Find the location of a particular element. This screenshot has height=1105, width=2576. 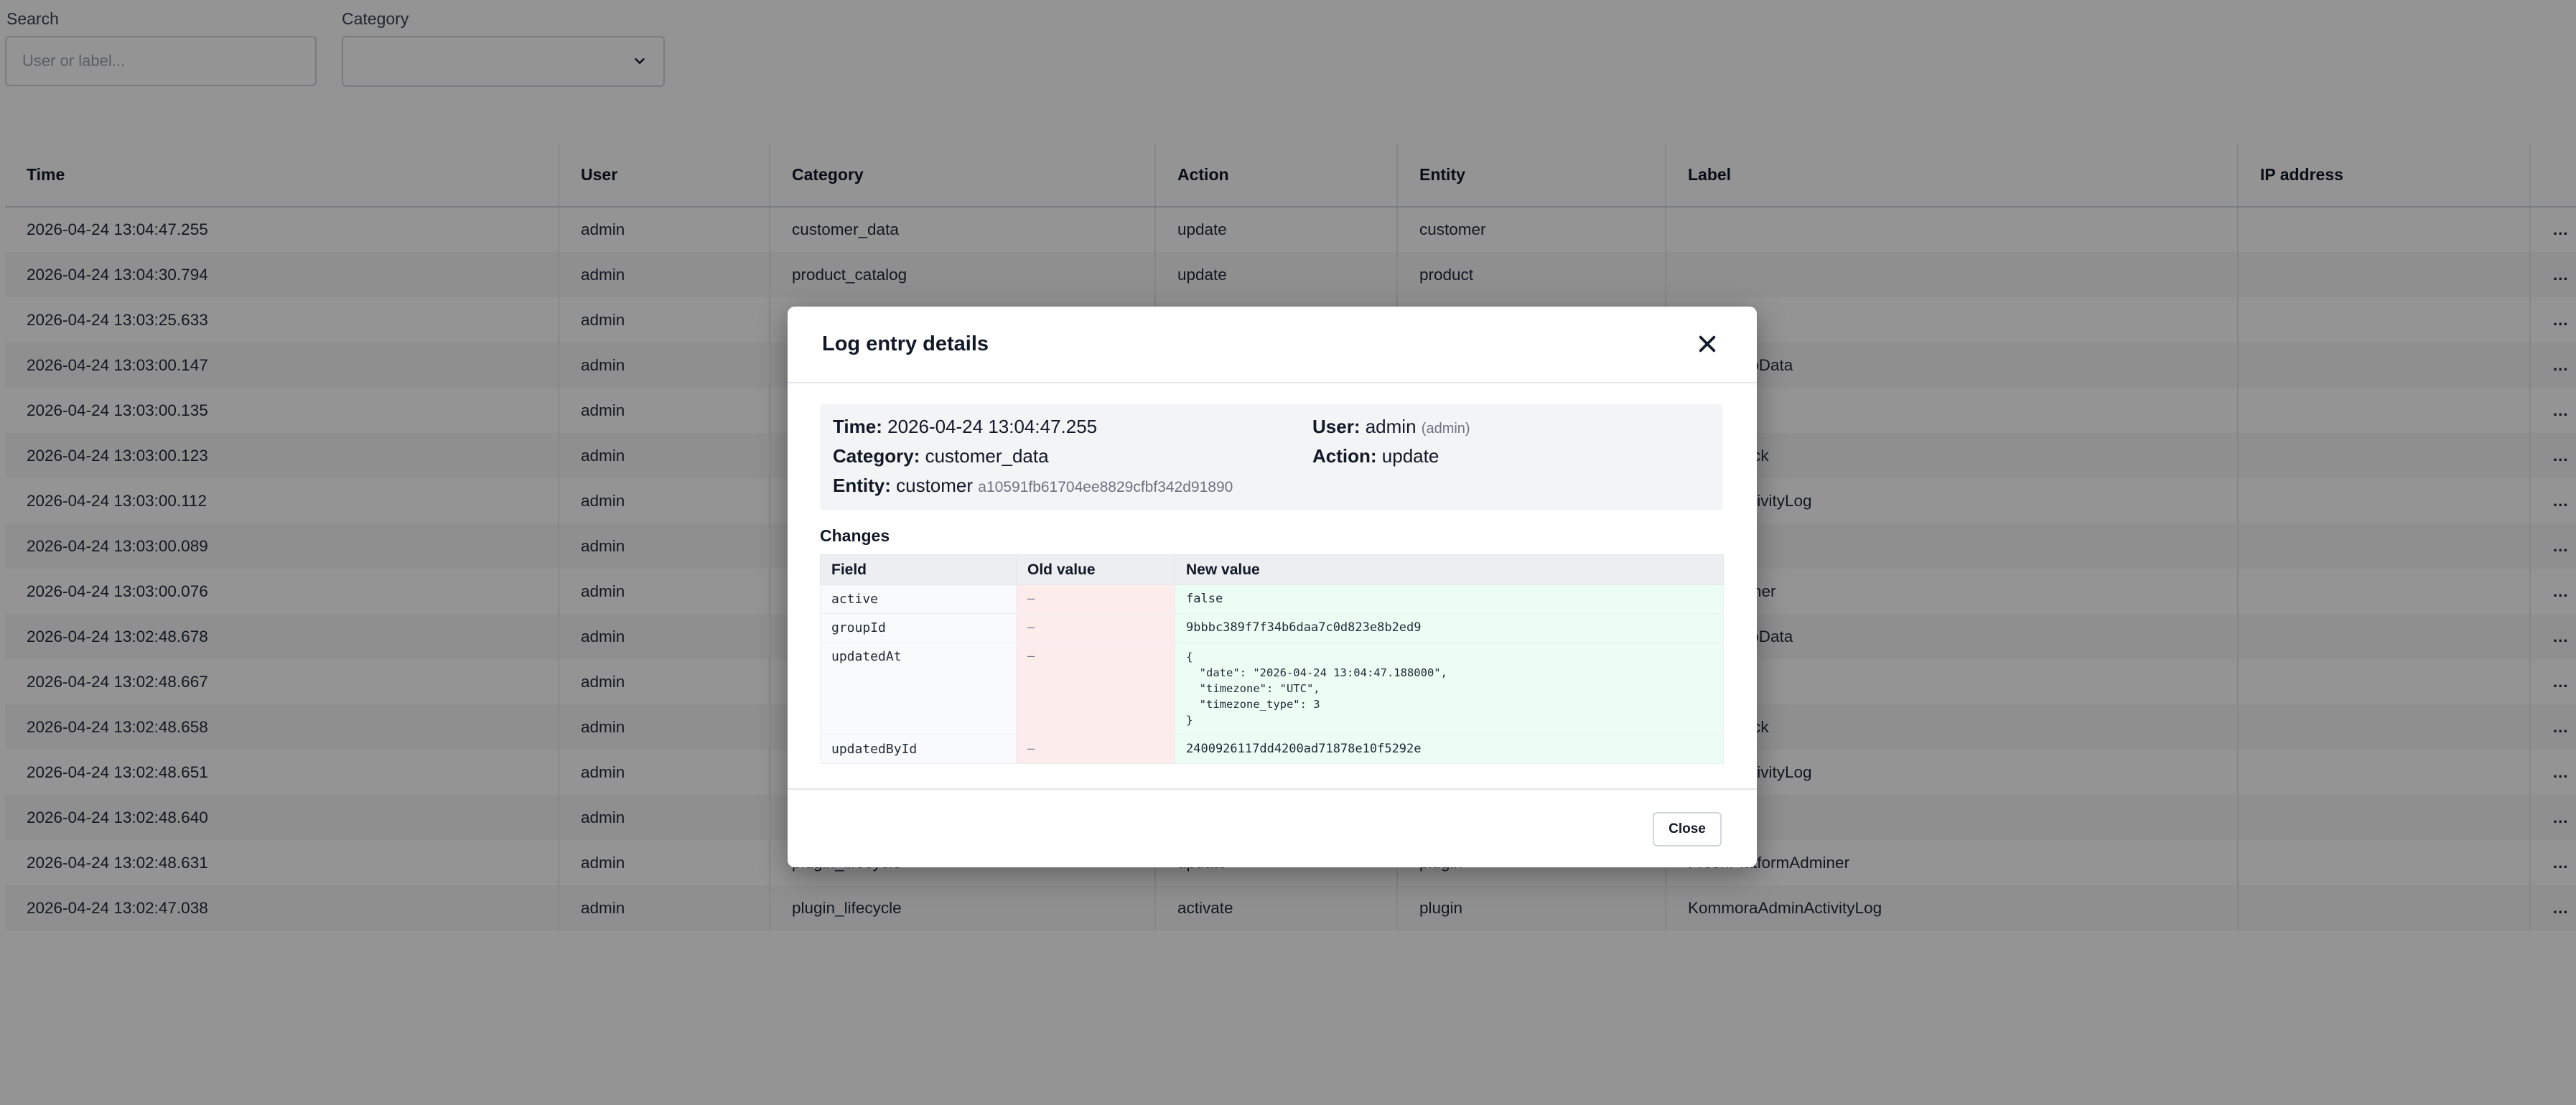

summary-action-value: update is located at coordinates (1410, 456).